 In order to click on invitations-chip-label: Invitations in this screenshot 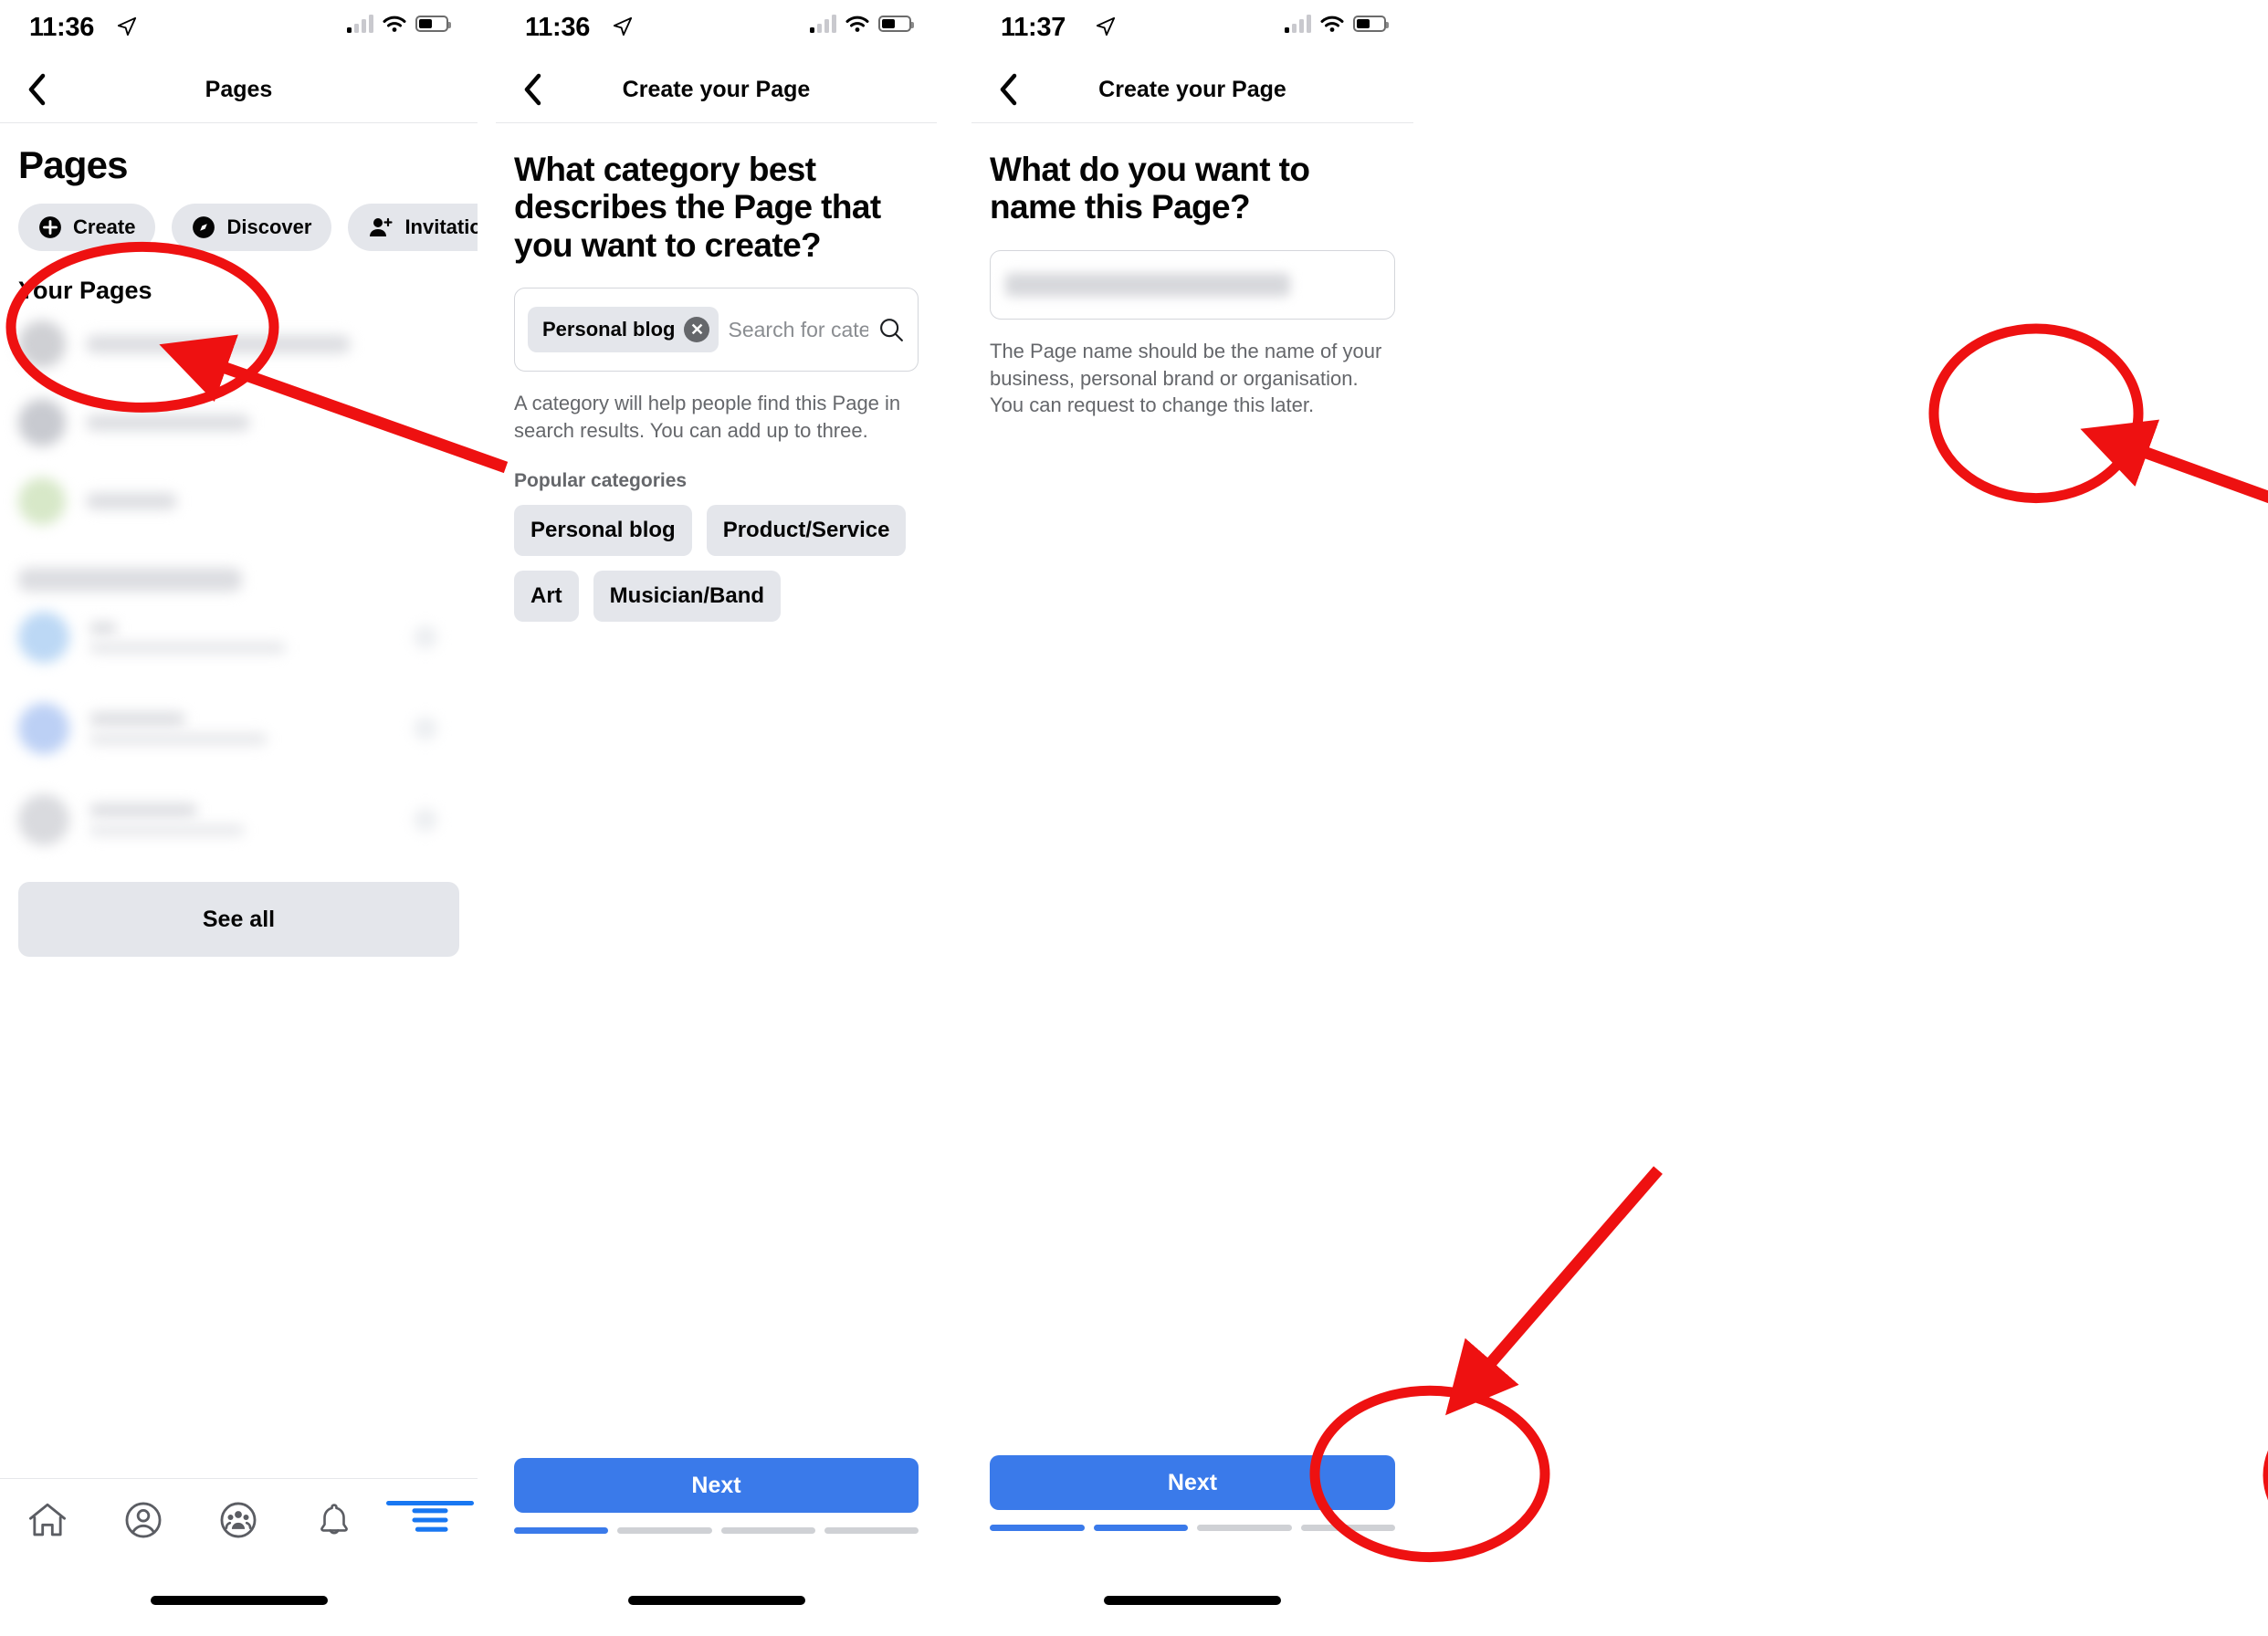, I will do `click(441, 226)`.